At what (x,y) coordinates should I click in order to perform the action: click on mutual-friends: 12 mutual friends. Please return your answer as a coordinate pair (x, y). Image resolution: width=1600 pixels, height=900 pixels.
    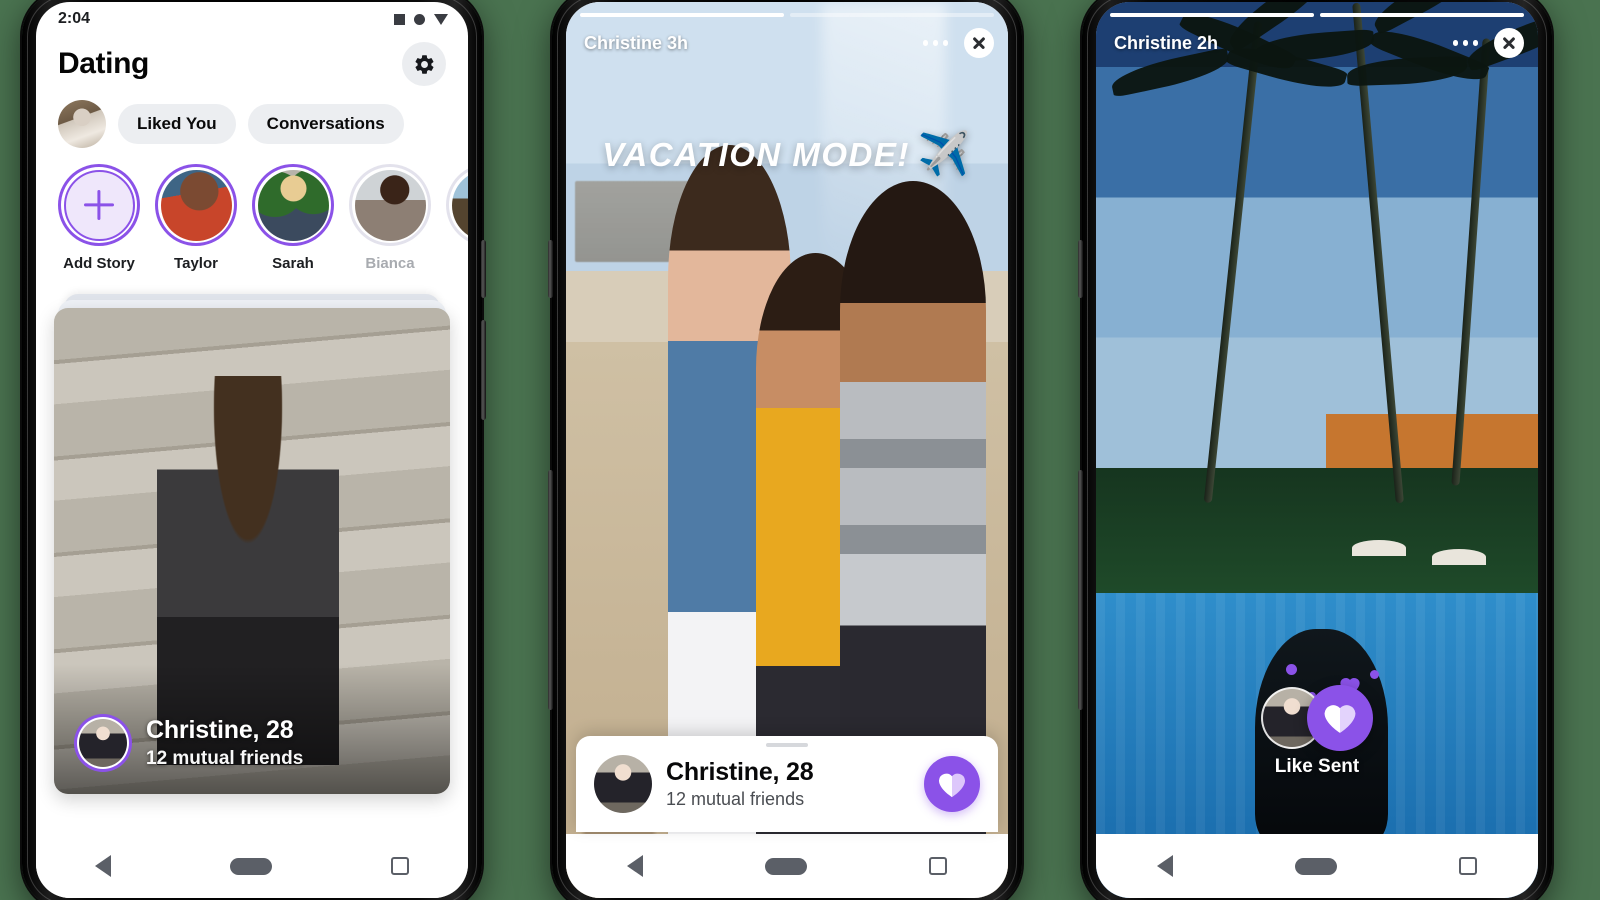
    Looking at the image, I should click on (225, 758).